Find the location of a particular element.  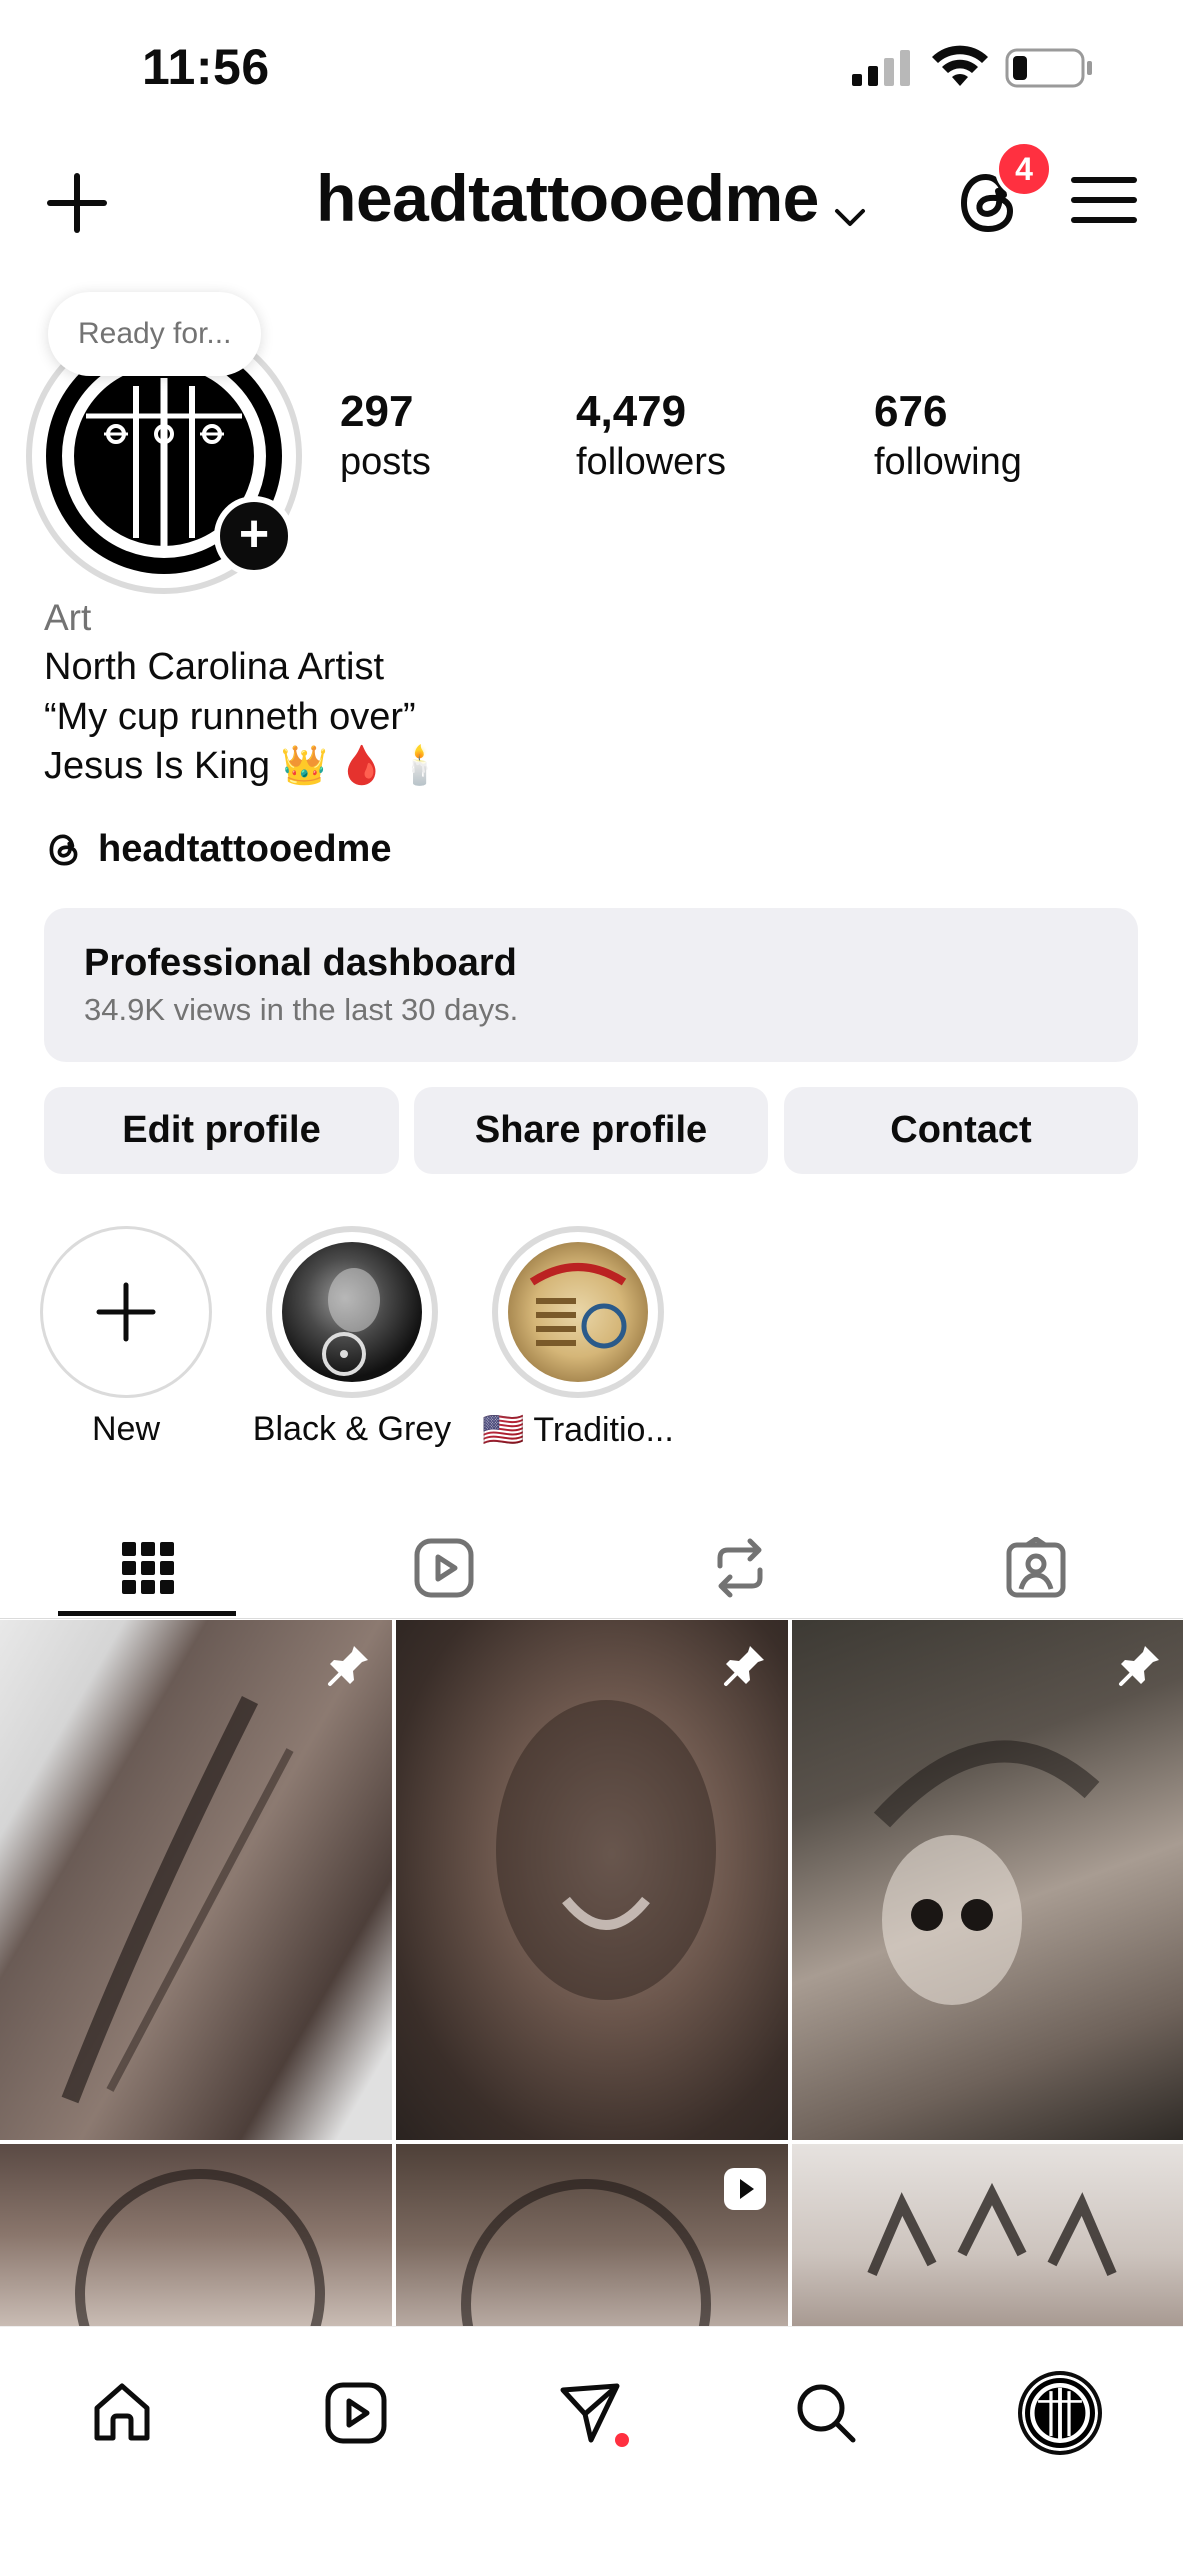

nav-profile is located at coordinates (1060, 2413).